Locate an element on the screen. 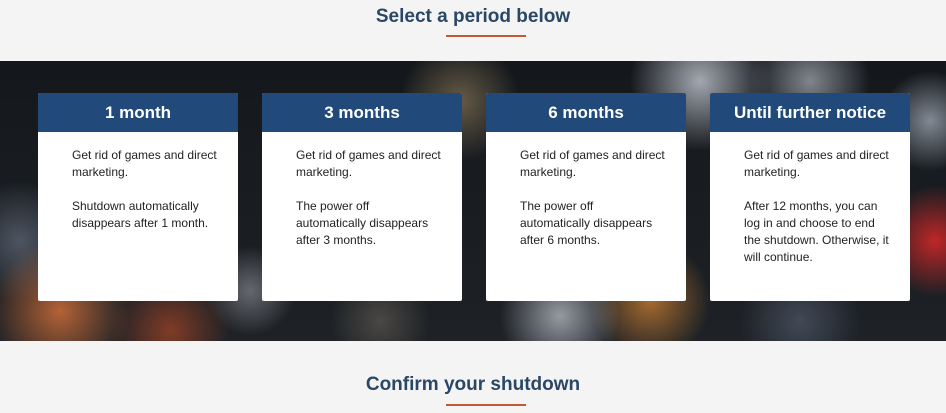 The height and width of the screenshot is (413, 946). period-card-title: 1 month is located at coordinates (138, 112).